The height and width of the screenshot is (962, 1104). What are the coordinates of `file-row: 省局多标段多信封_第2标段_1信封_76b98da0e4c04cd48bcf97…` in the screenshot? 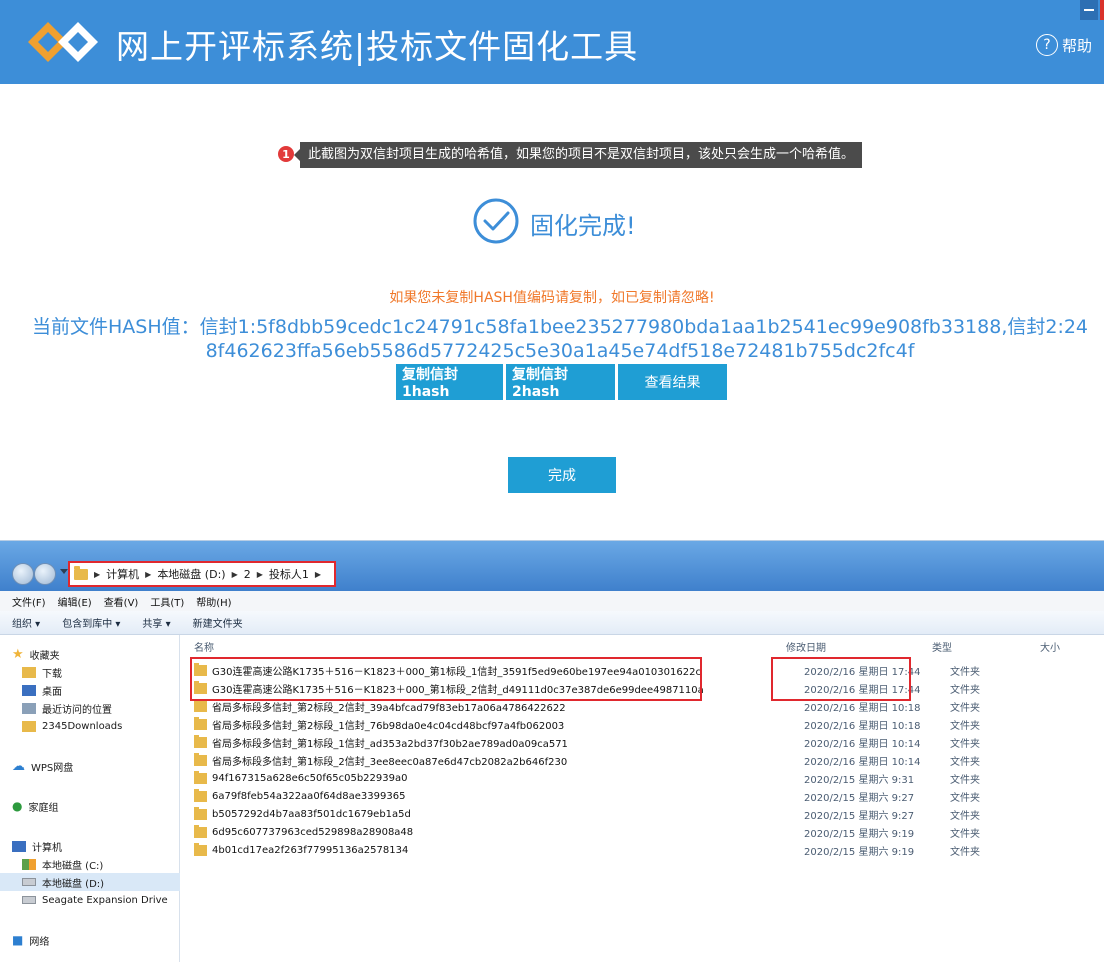 It's located at (644, 724).